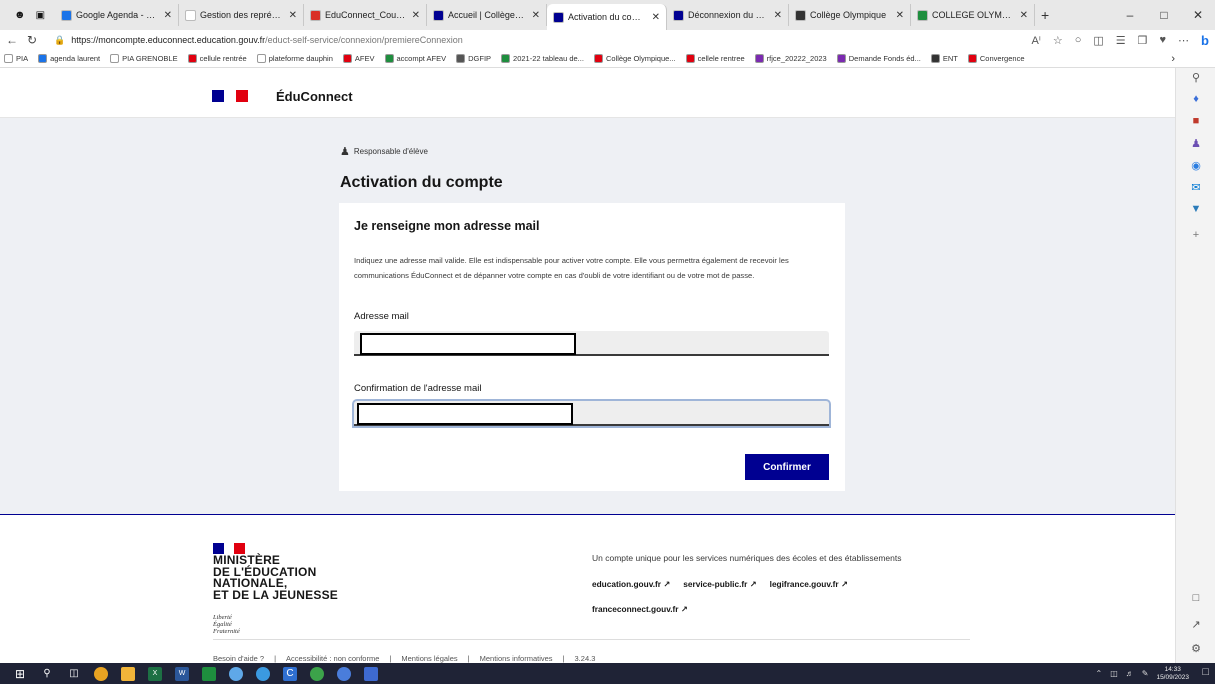 The height and width of the screenshot is (684, 1215). Describe the element at coordinates (1196, 209) in the screenshot. I see `sidebar-drop-icon: ▼` at that location.